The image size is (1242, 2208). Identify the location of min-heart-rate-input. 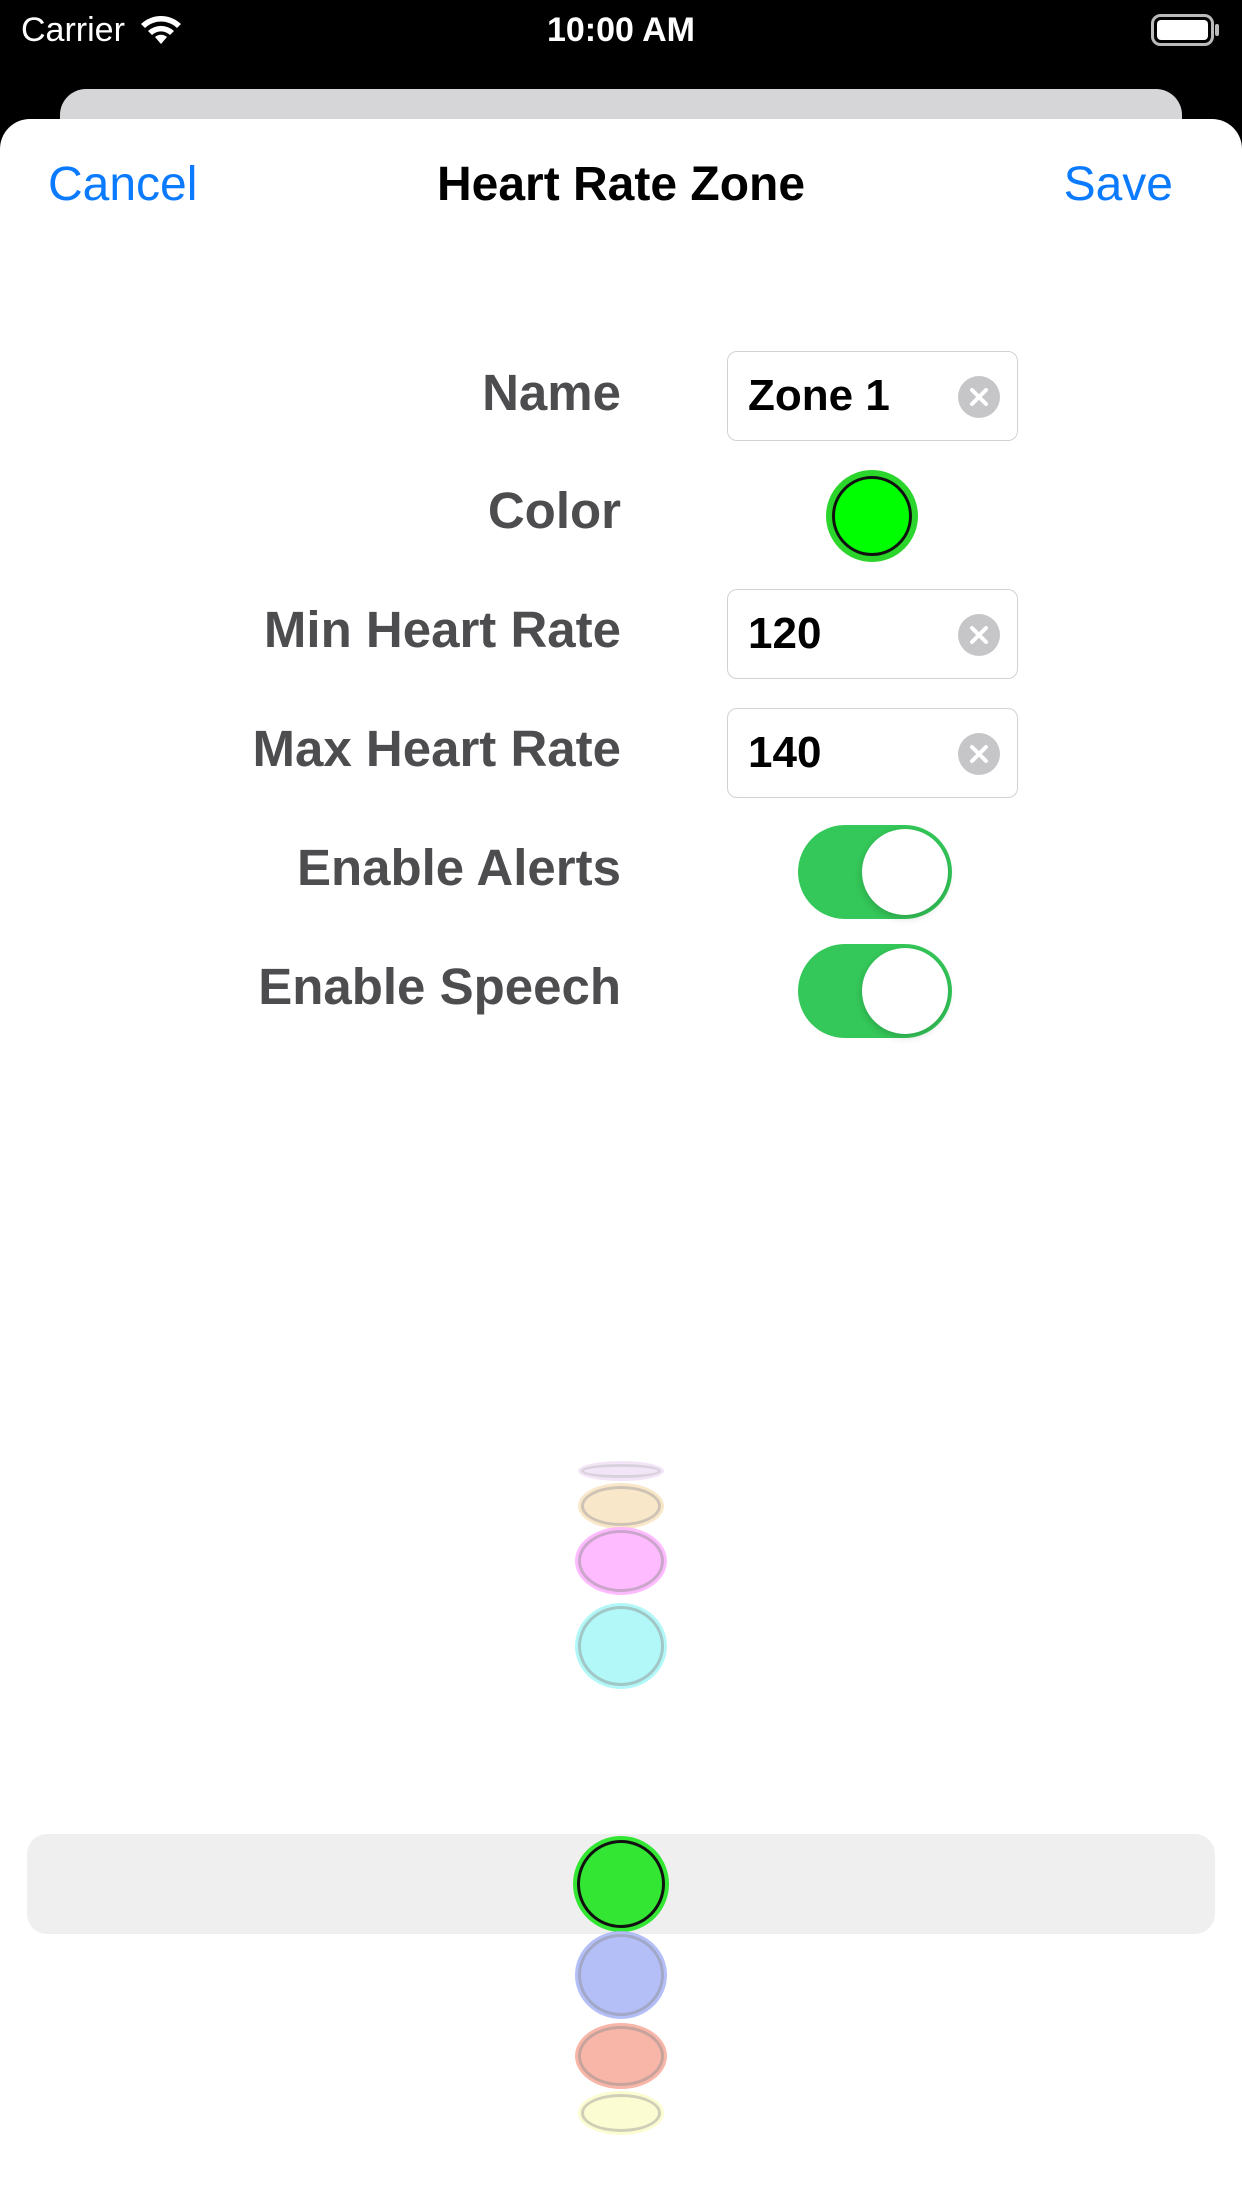
(848, 633).